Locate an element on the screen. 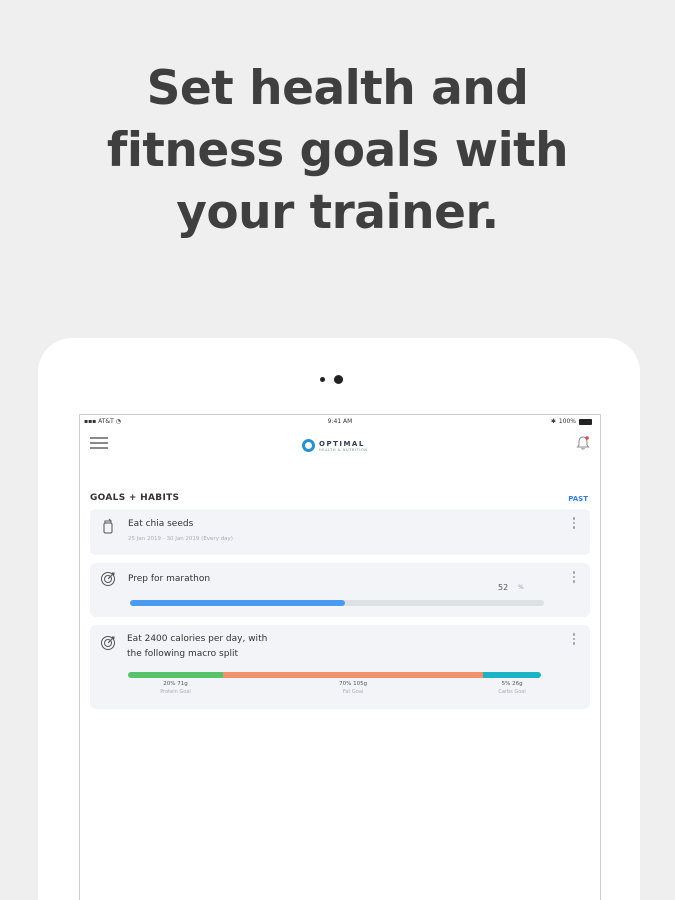 This screenshot has height=900, width=675. logo-title: OPTIMAL is located at coordinates (342, 443).